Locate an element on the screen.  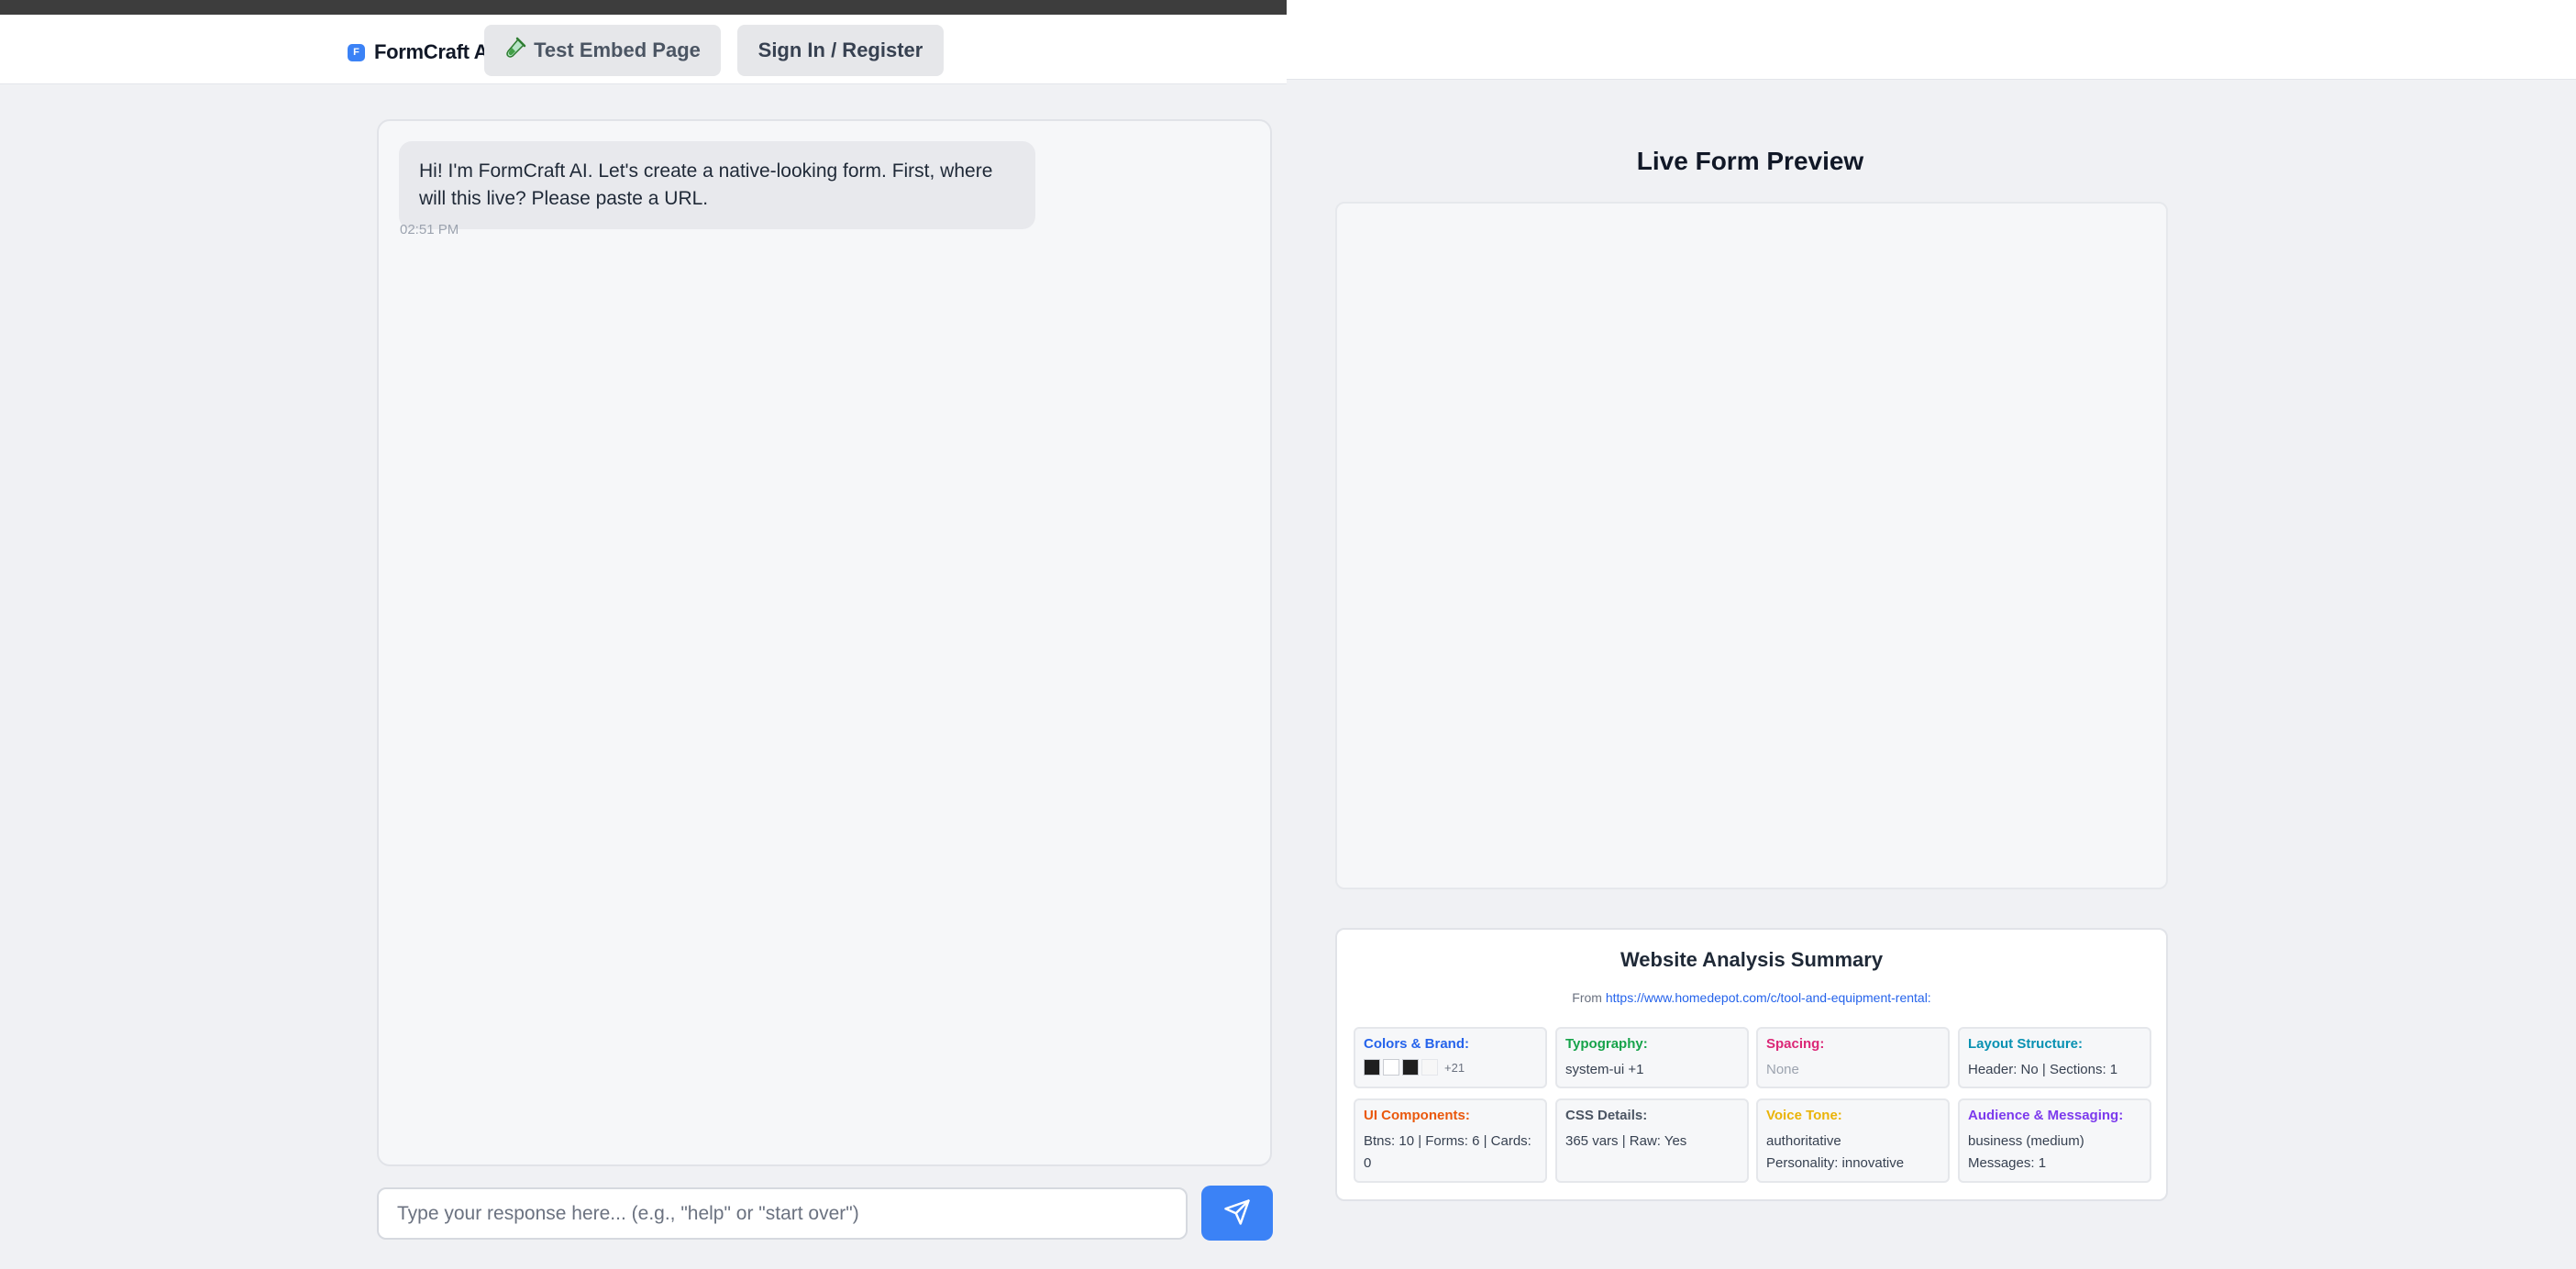
brand-name: FormCraft AI is located at coordinates (434, 51).